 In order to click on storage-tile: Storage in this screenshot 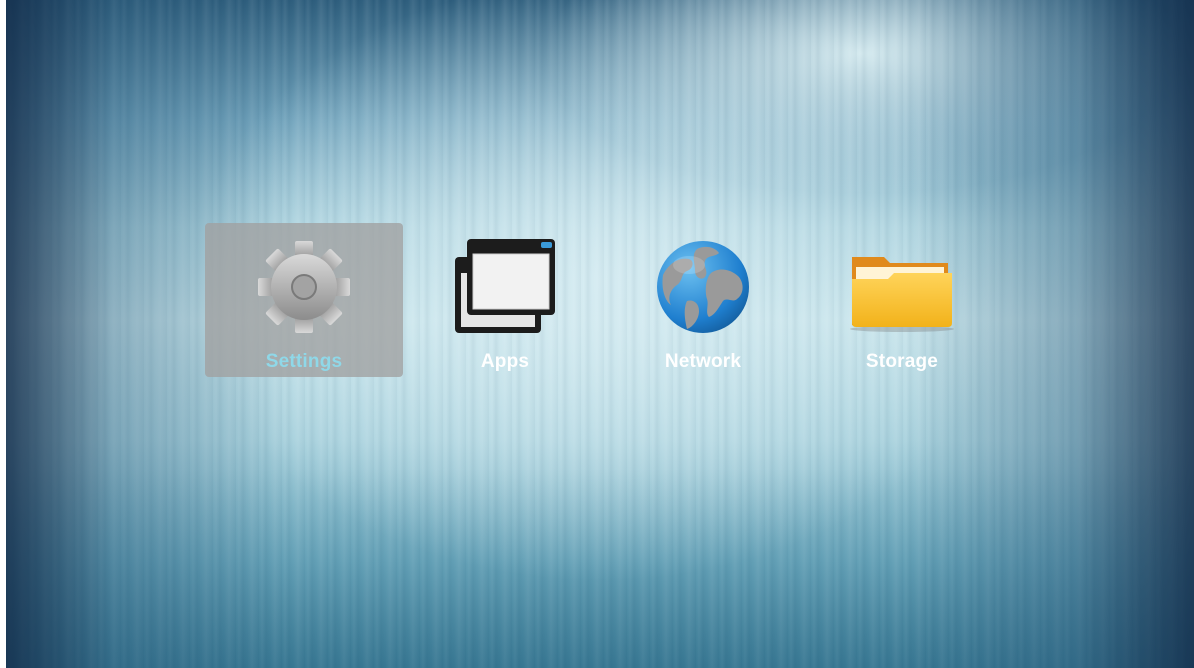, I will do `click(902, 300)`.